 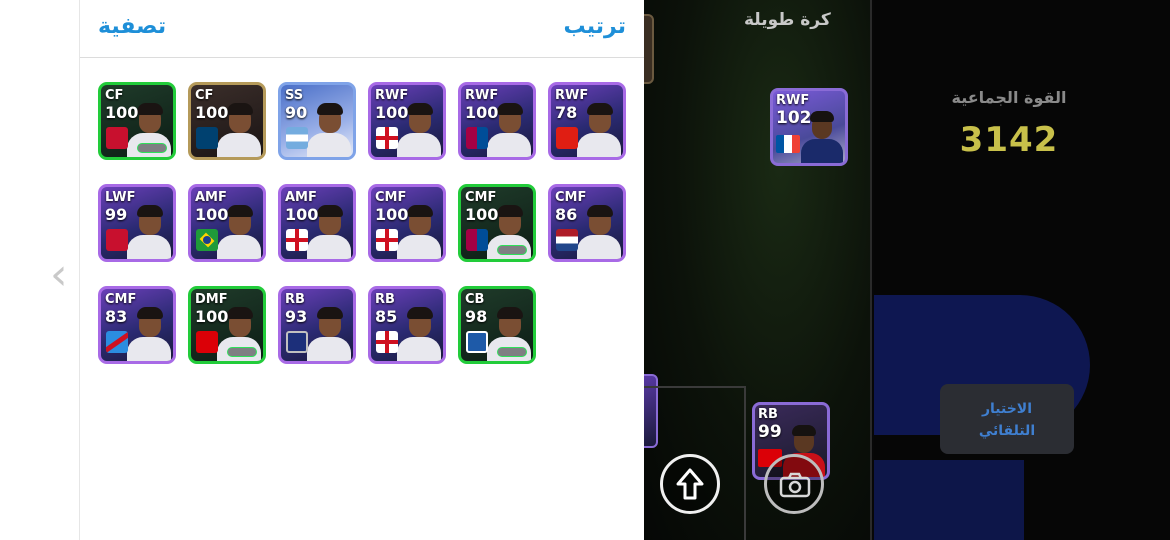 What do you see at coordinates (117, 342) in the screenshot?
I see `flag-cod-icon` at bounding box center [117, 342].